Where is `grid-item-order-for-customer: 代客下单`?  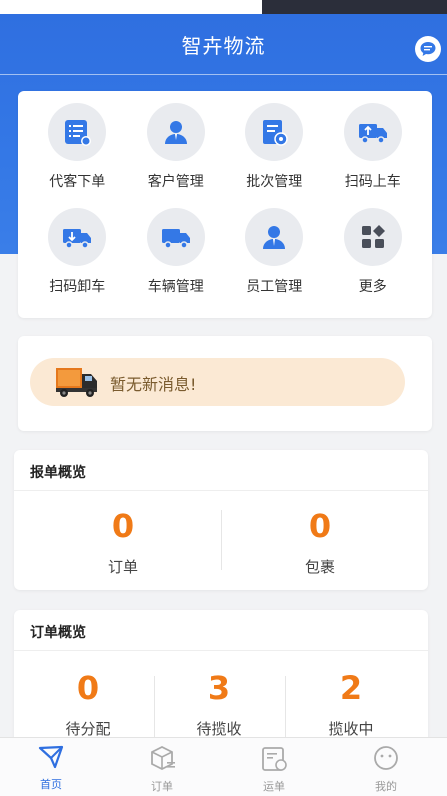
grid-item-order-for-customer: 代客下单 is located at coordinates (77, 155).